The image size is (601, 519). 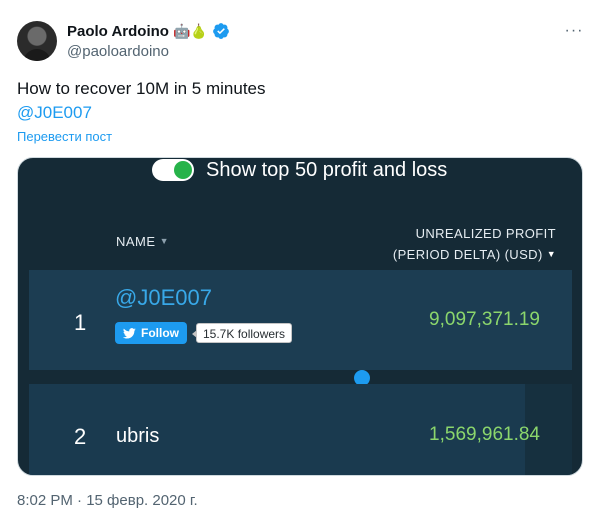 What do you see at coordinates (484, 319) in the screenshot?
I see `row-profit-value: 9,097,371.19` at bounding box center [484, 319].